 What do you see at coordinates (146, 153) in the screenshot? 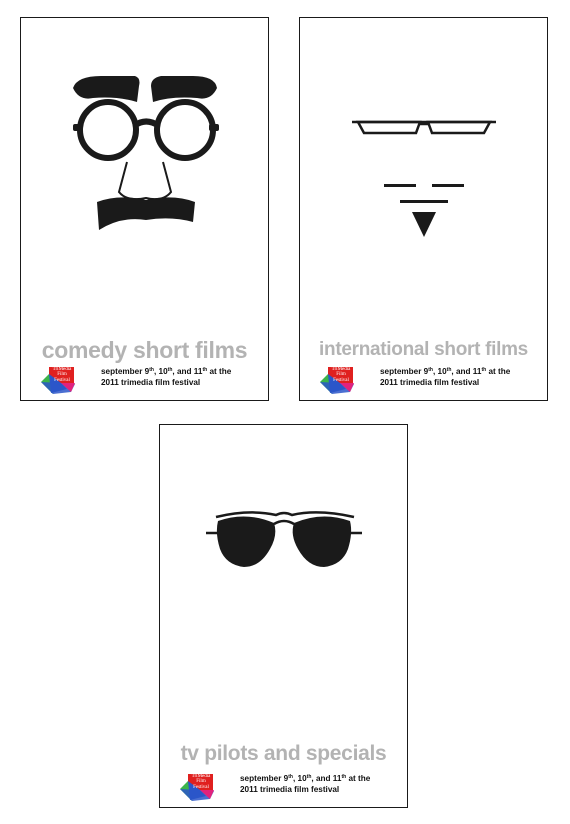
I see `groucho-glasses-icon` at bounding box center [146, 153].